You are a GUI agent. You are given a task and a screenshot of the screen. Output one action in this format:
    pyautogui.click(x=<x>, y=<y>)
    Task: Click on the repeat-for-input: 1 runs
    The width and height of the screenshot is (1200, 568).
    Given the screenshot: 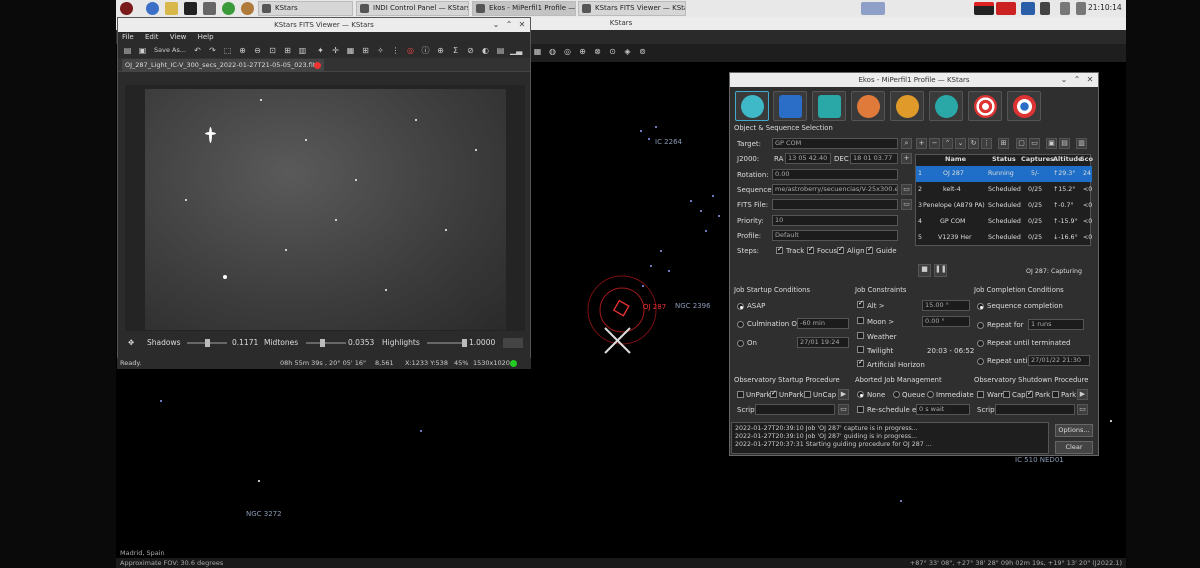 What is the action you would take?
    pyautogui.click(x=1056, y=324)
    